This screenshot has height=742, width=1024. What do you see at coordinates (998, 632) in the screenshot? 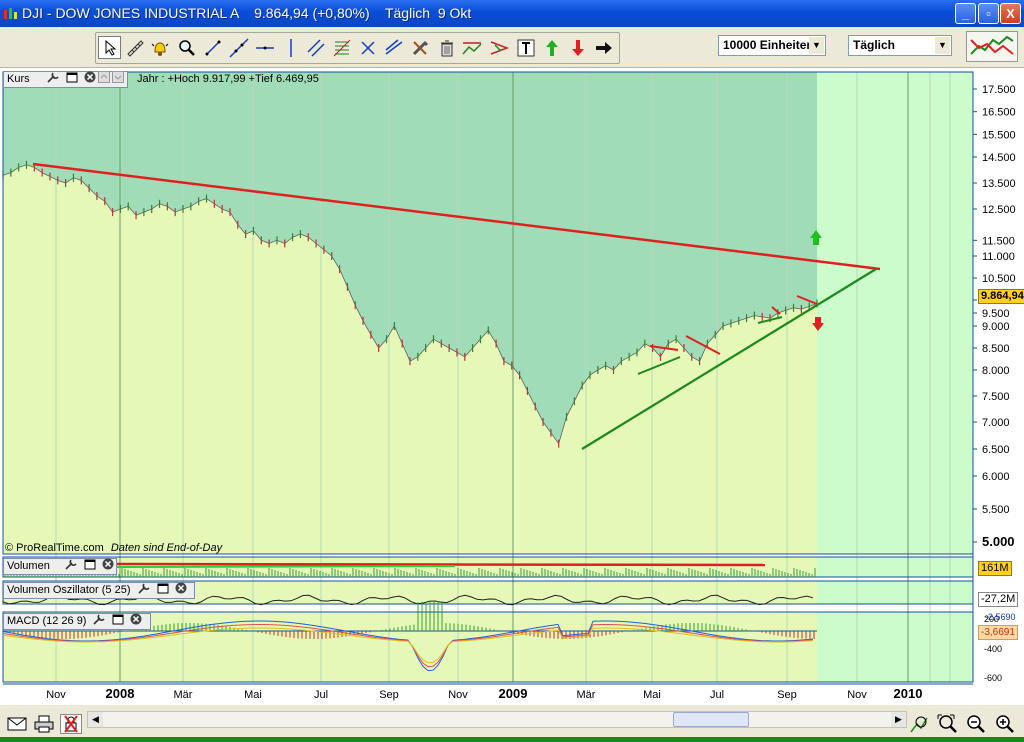
I see `macd-value-badge: -3,6691` at bounding box center [998, 632].